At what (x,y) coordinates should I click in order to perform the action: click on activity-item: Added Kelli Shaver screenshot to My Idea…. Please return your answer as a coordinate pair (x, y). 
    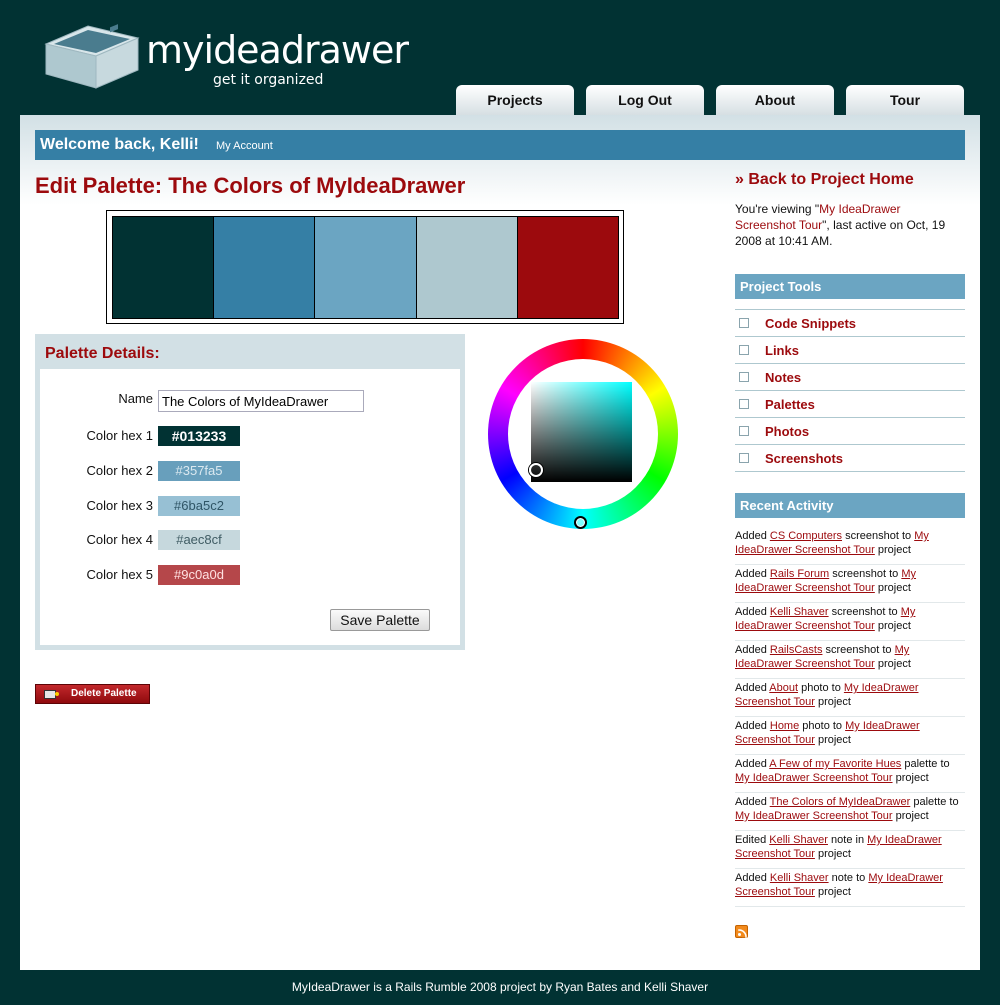
    Looking at the image, I should click on (850, 622).